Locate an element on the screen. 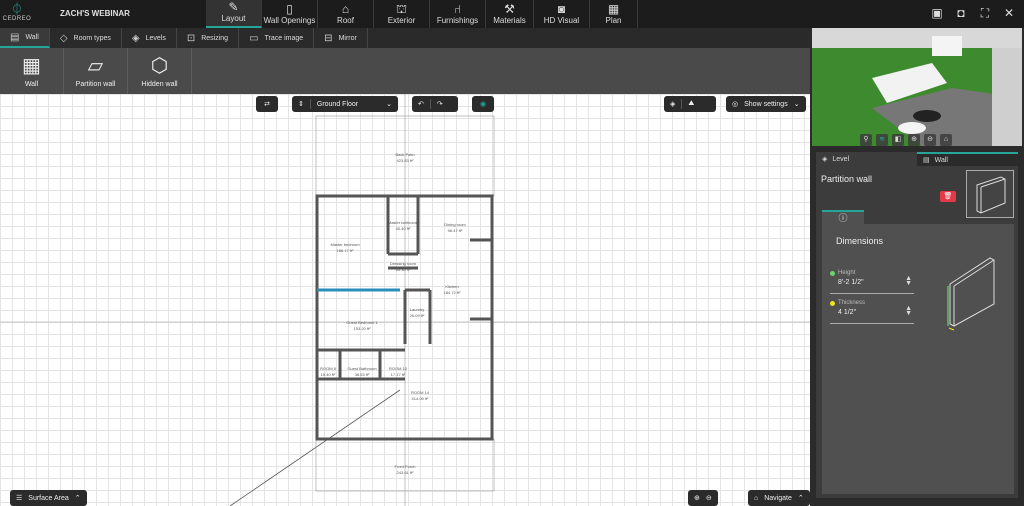 The image size is (1024, 506). room-area: 153.20 ft² is located at coordinates (362, 328).